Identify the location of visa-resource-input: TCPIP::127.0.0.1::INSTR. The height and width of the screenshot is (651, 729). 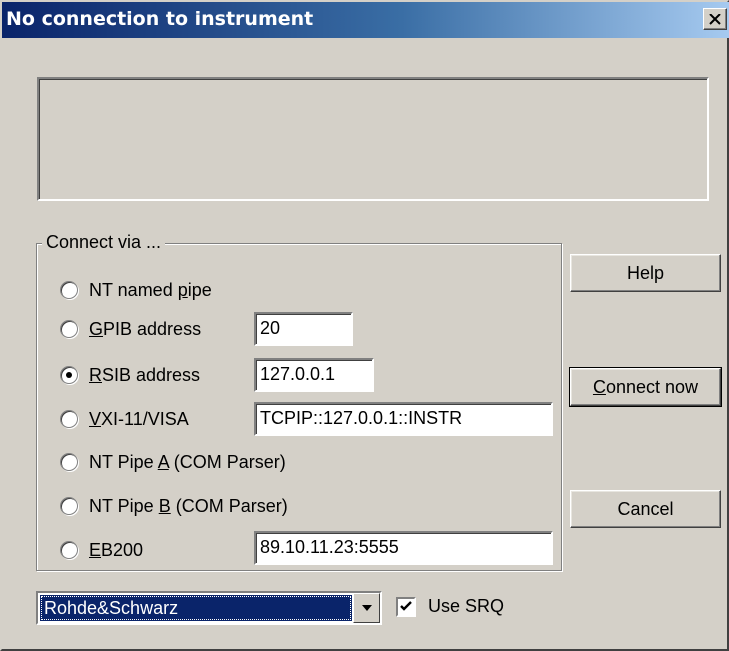
(403, 419).